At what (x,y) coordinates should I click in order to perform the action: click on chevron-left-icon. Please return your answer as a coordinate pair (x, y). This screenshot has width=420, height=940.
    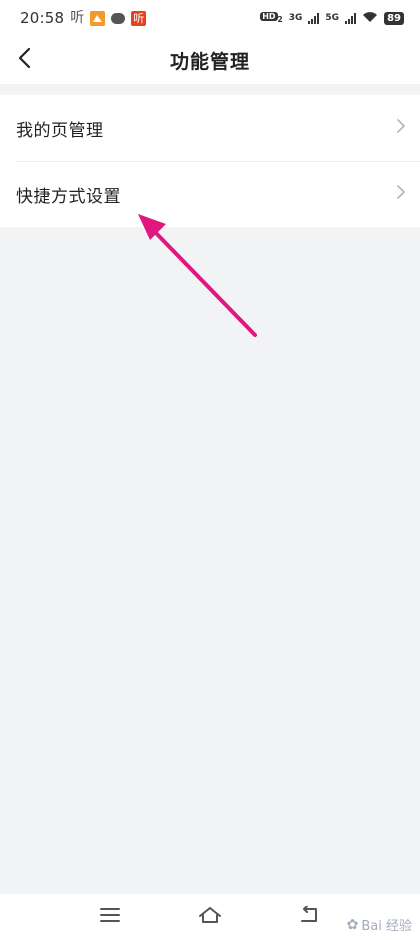
    Looking at the image, I should click on (26, 60).